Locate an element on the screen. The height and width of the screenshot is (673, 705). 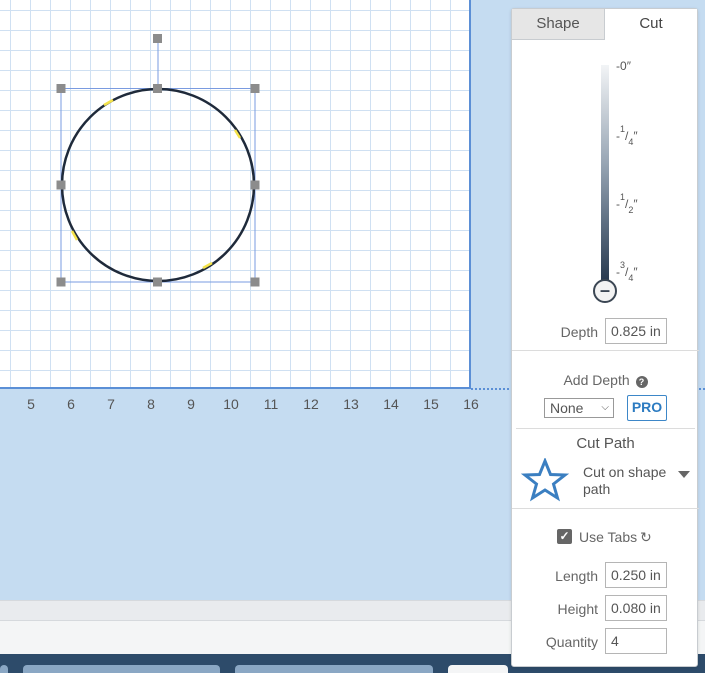
resize-handle-top-right is located at coordinates (255, 88).